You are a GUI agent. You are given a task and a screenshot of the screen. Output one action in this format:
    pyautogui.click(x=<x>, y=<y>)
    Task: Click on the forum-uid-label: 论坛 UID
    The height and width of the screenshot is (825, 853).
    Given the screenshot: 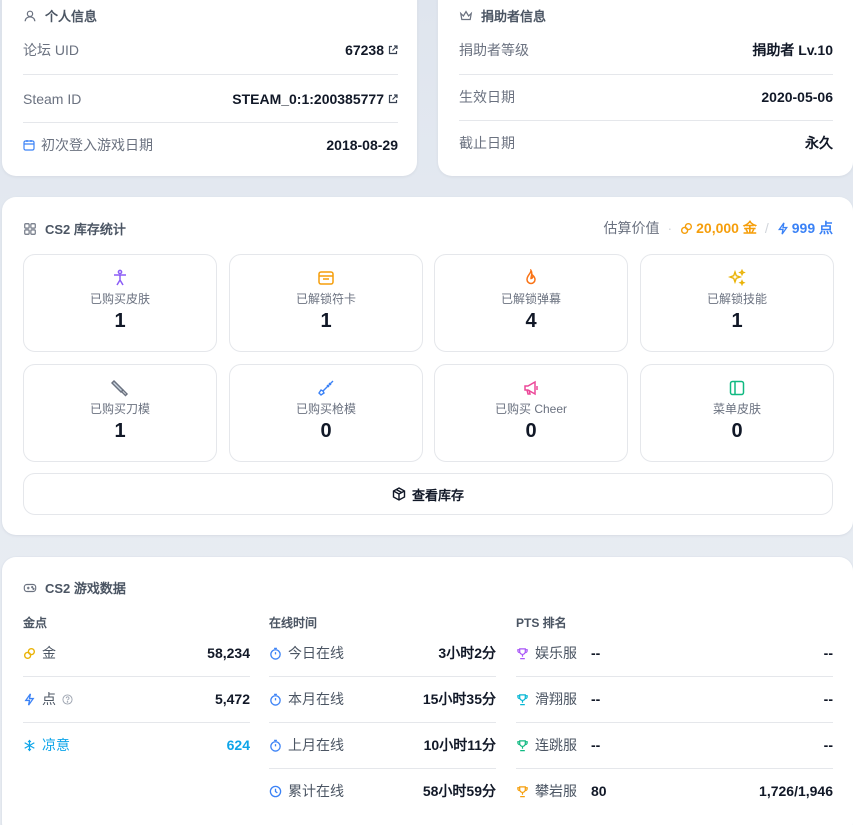 What is the action you would take?
    pyautogui.click(x=51, y=49)
    